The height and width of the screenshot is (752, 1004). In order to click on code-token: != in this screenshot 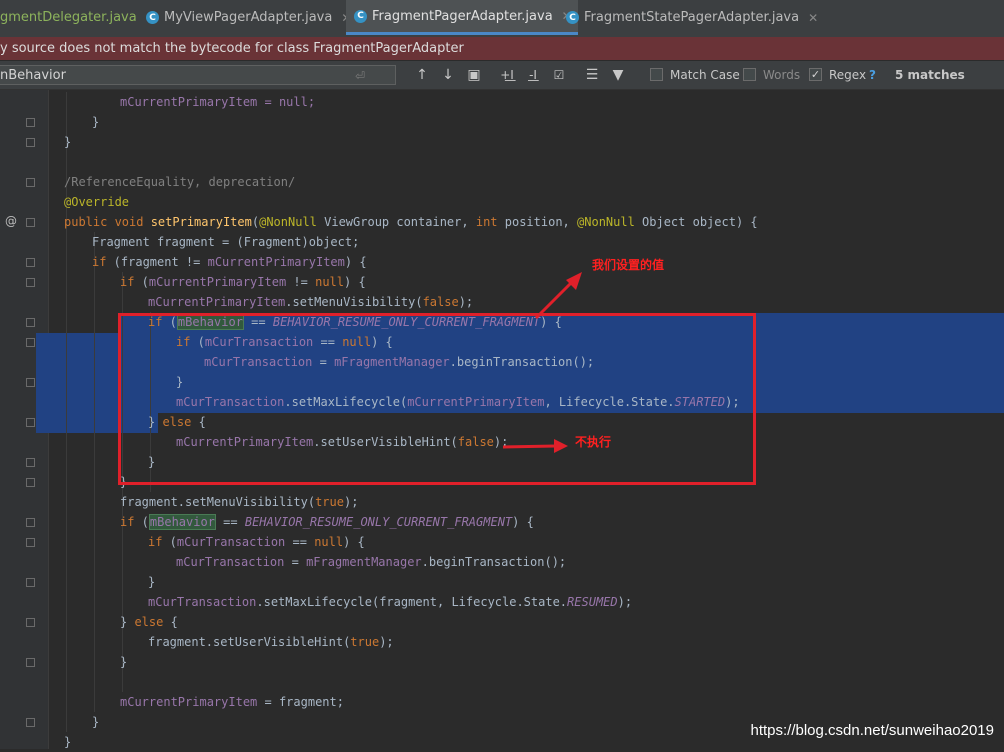, I will do `click(301, 282)`.